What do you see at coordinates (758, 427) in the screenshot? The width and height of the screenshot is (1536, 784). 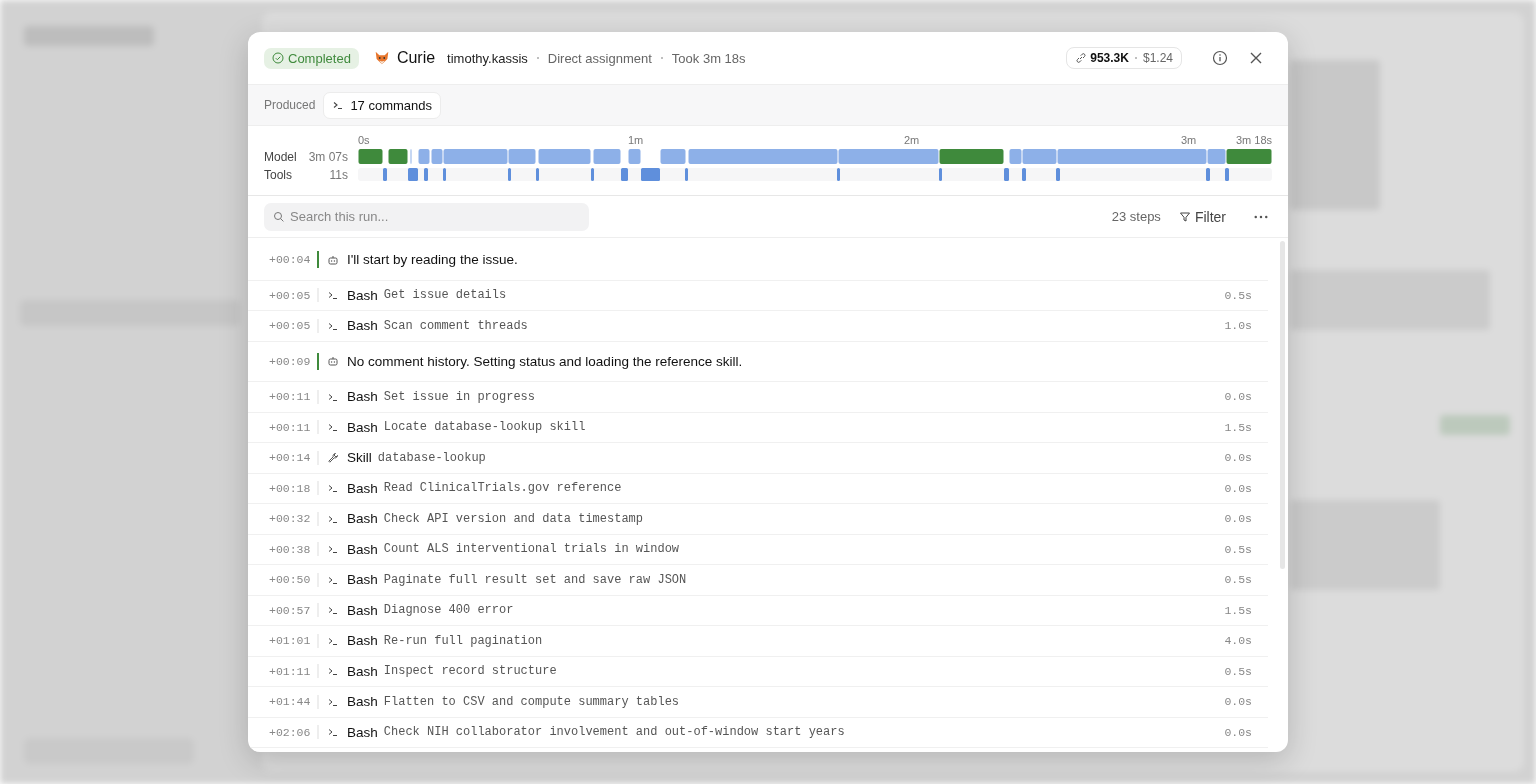 I see `tool-row: +00:11 Bash Locate database-lookup skill 1.5s` at bounding box center [758, 427].